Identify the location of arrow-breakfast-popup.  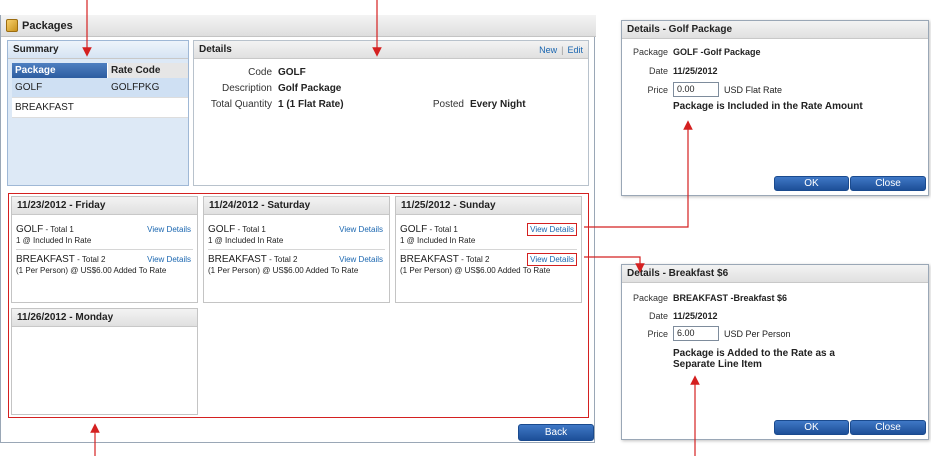
(614, 264).